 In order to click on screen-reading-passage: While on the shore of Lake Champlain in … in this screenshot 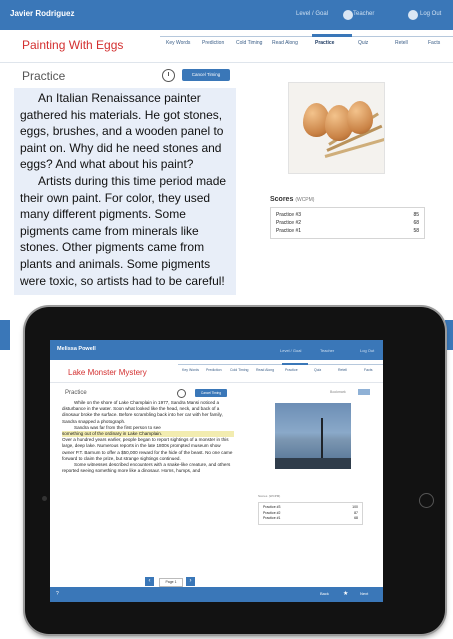, I will do `click(148, 493)`.